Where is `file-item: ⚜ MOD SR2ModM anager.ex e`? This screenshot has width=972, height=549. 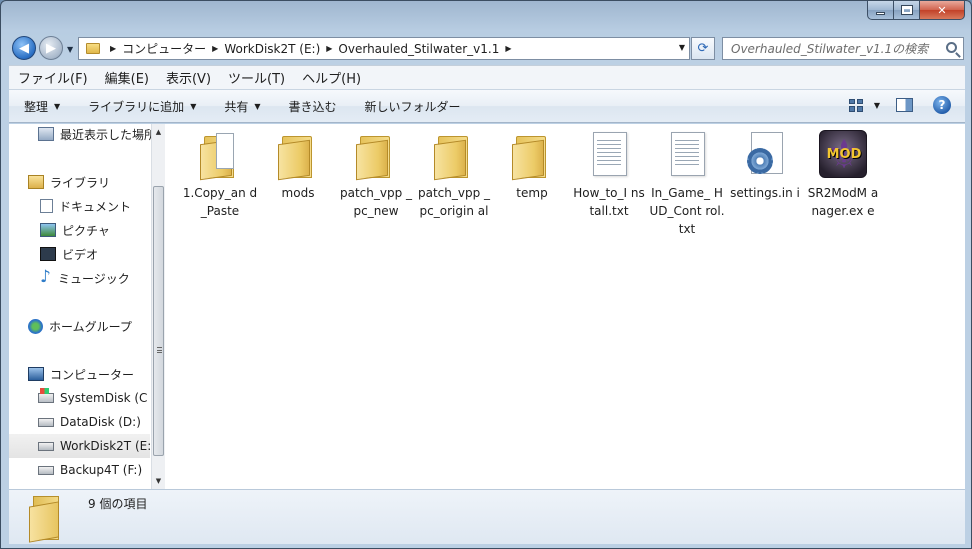
file-item: ⚜ MOD SR2ModM anager.ex e is located at coordinates (843, 175).